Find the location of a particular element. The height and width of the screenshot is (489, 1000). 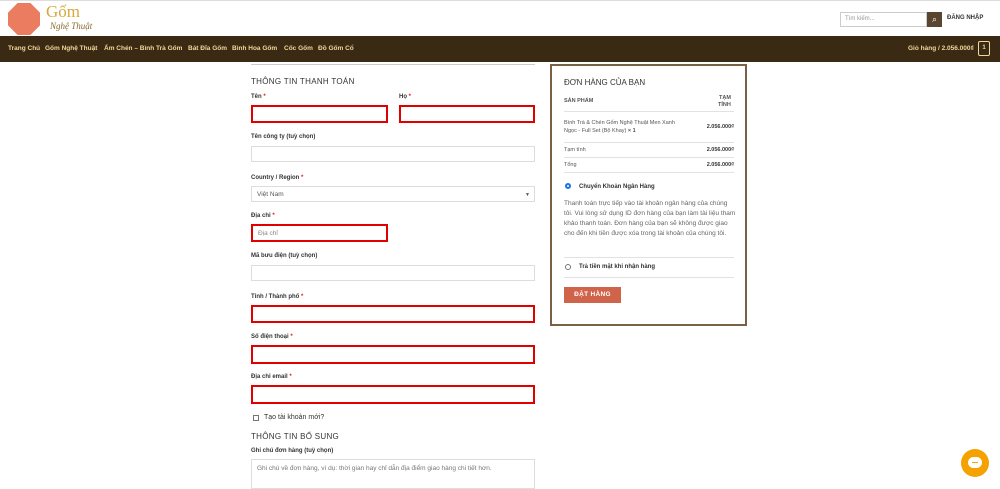

col-subtotal-header-2: TÍNH is located at coordinates (724, 105).